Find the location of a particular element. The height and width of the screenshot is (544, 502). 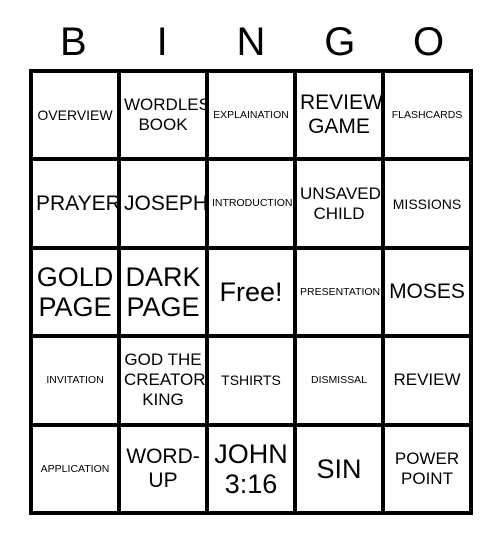

bingo-cell-label: TSHIRTS is located at coordinates (251, 380).